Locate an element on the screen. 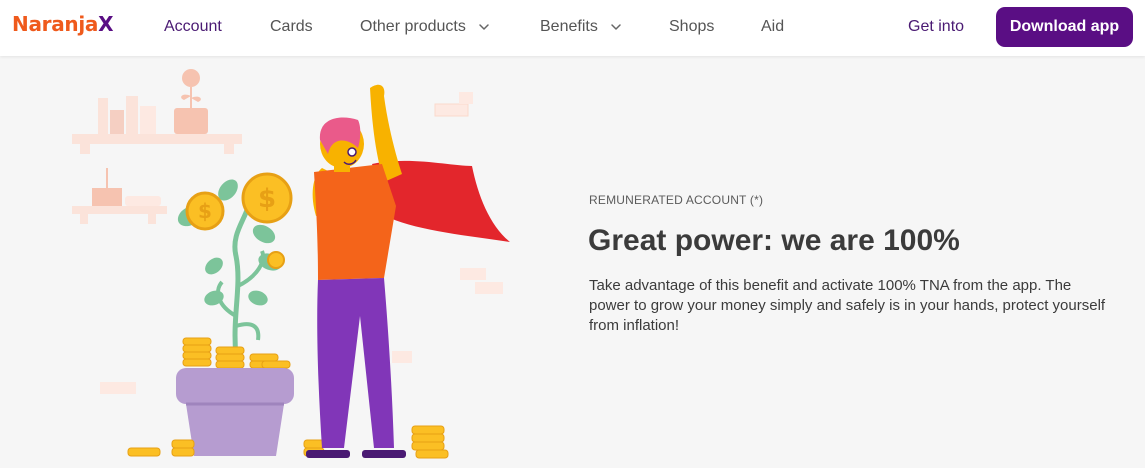 This screenshot has height=468, width=1145. hero-eyebrow: REMUNERATED ACCOUNT (*) is located at coordinates (676, 200).